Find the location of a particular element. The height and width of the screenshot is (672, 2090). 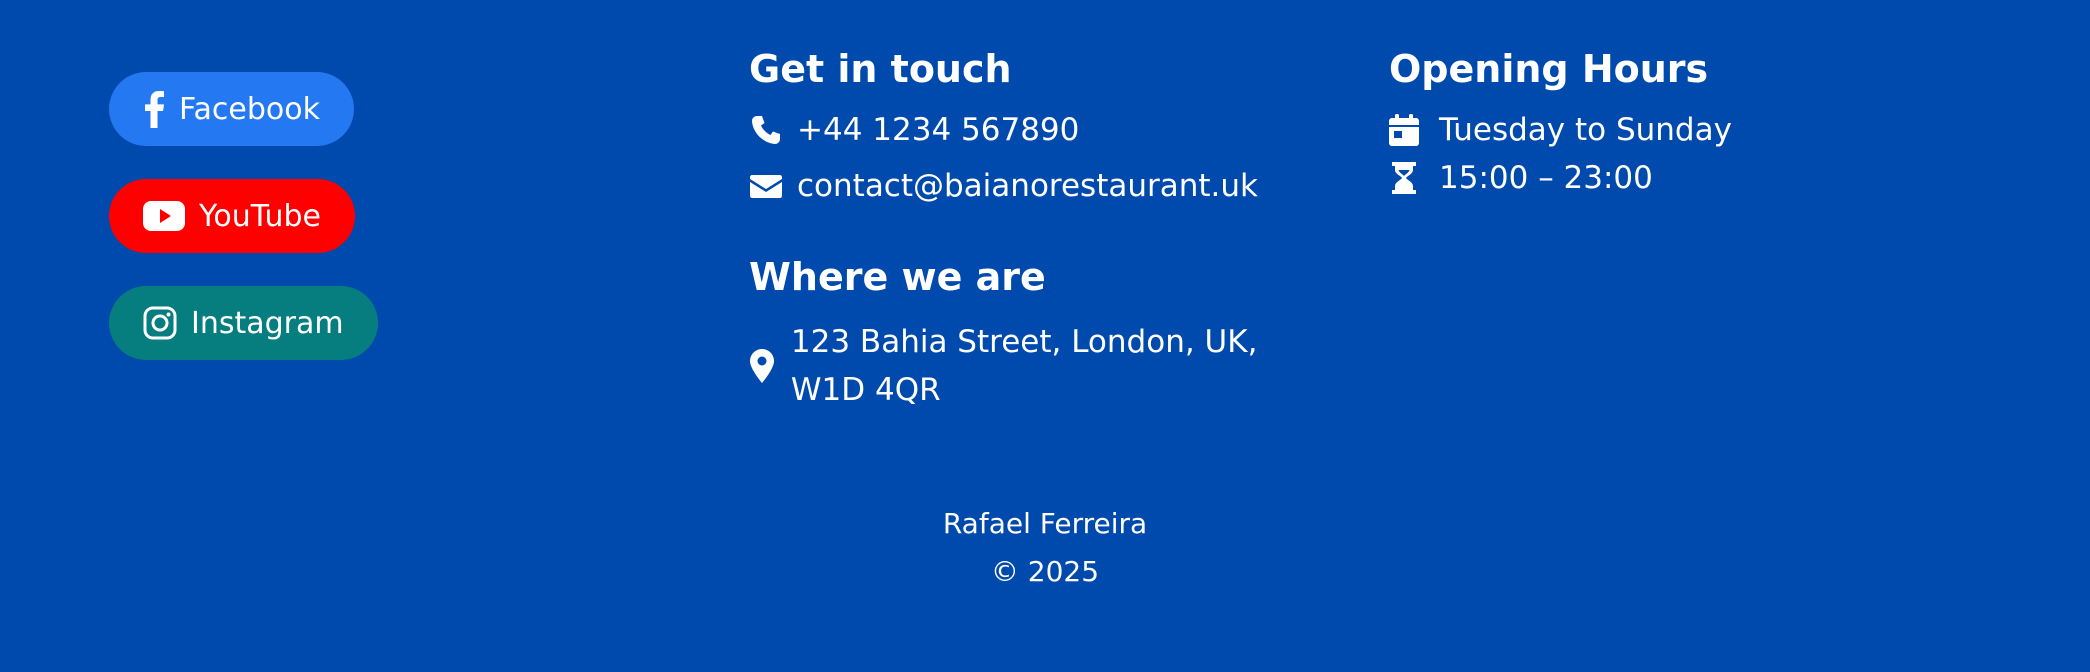

calendar-icon is located at coordinates (1404, 130).